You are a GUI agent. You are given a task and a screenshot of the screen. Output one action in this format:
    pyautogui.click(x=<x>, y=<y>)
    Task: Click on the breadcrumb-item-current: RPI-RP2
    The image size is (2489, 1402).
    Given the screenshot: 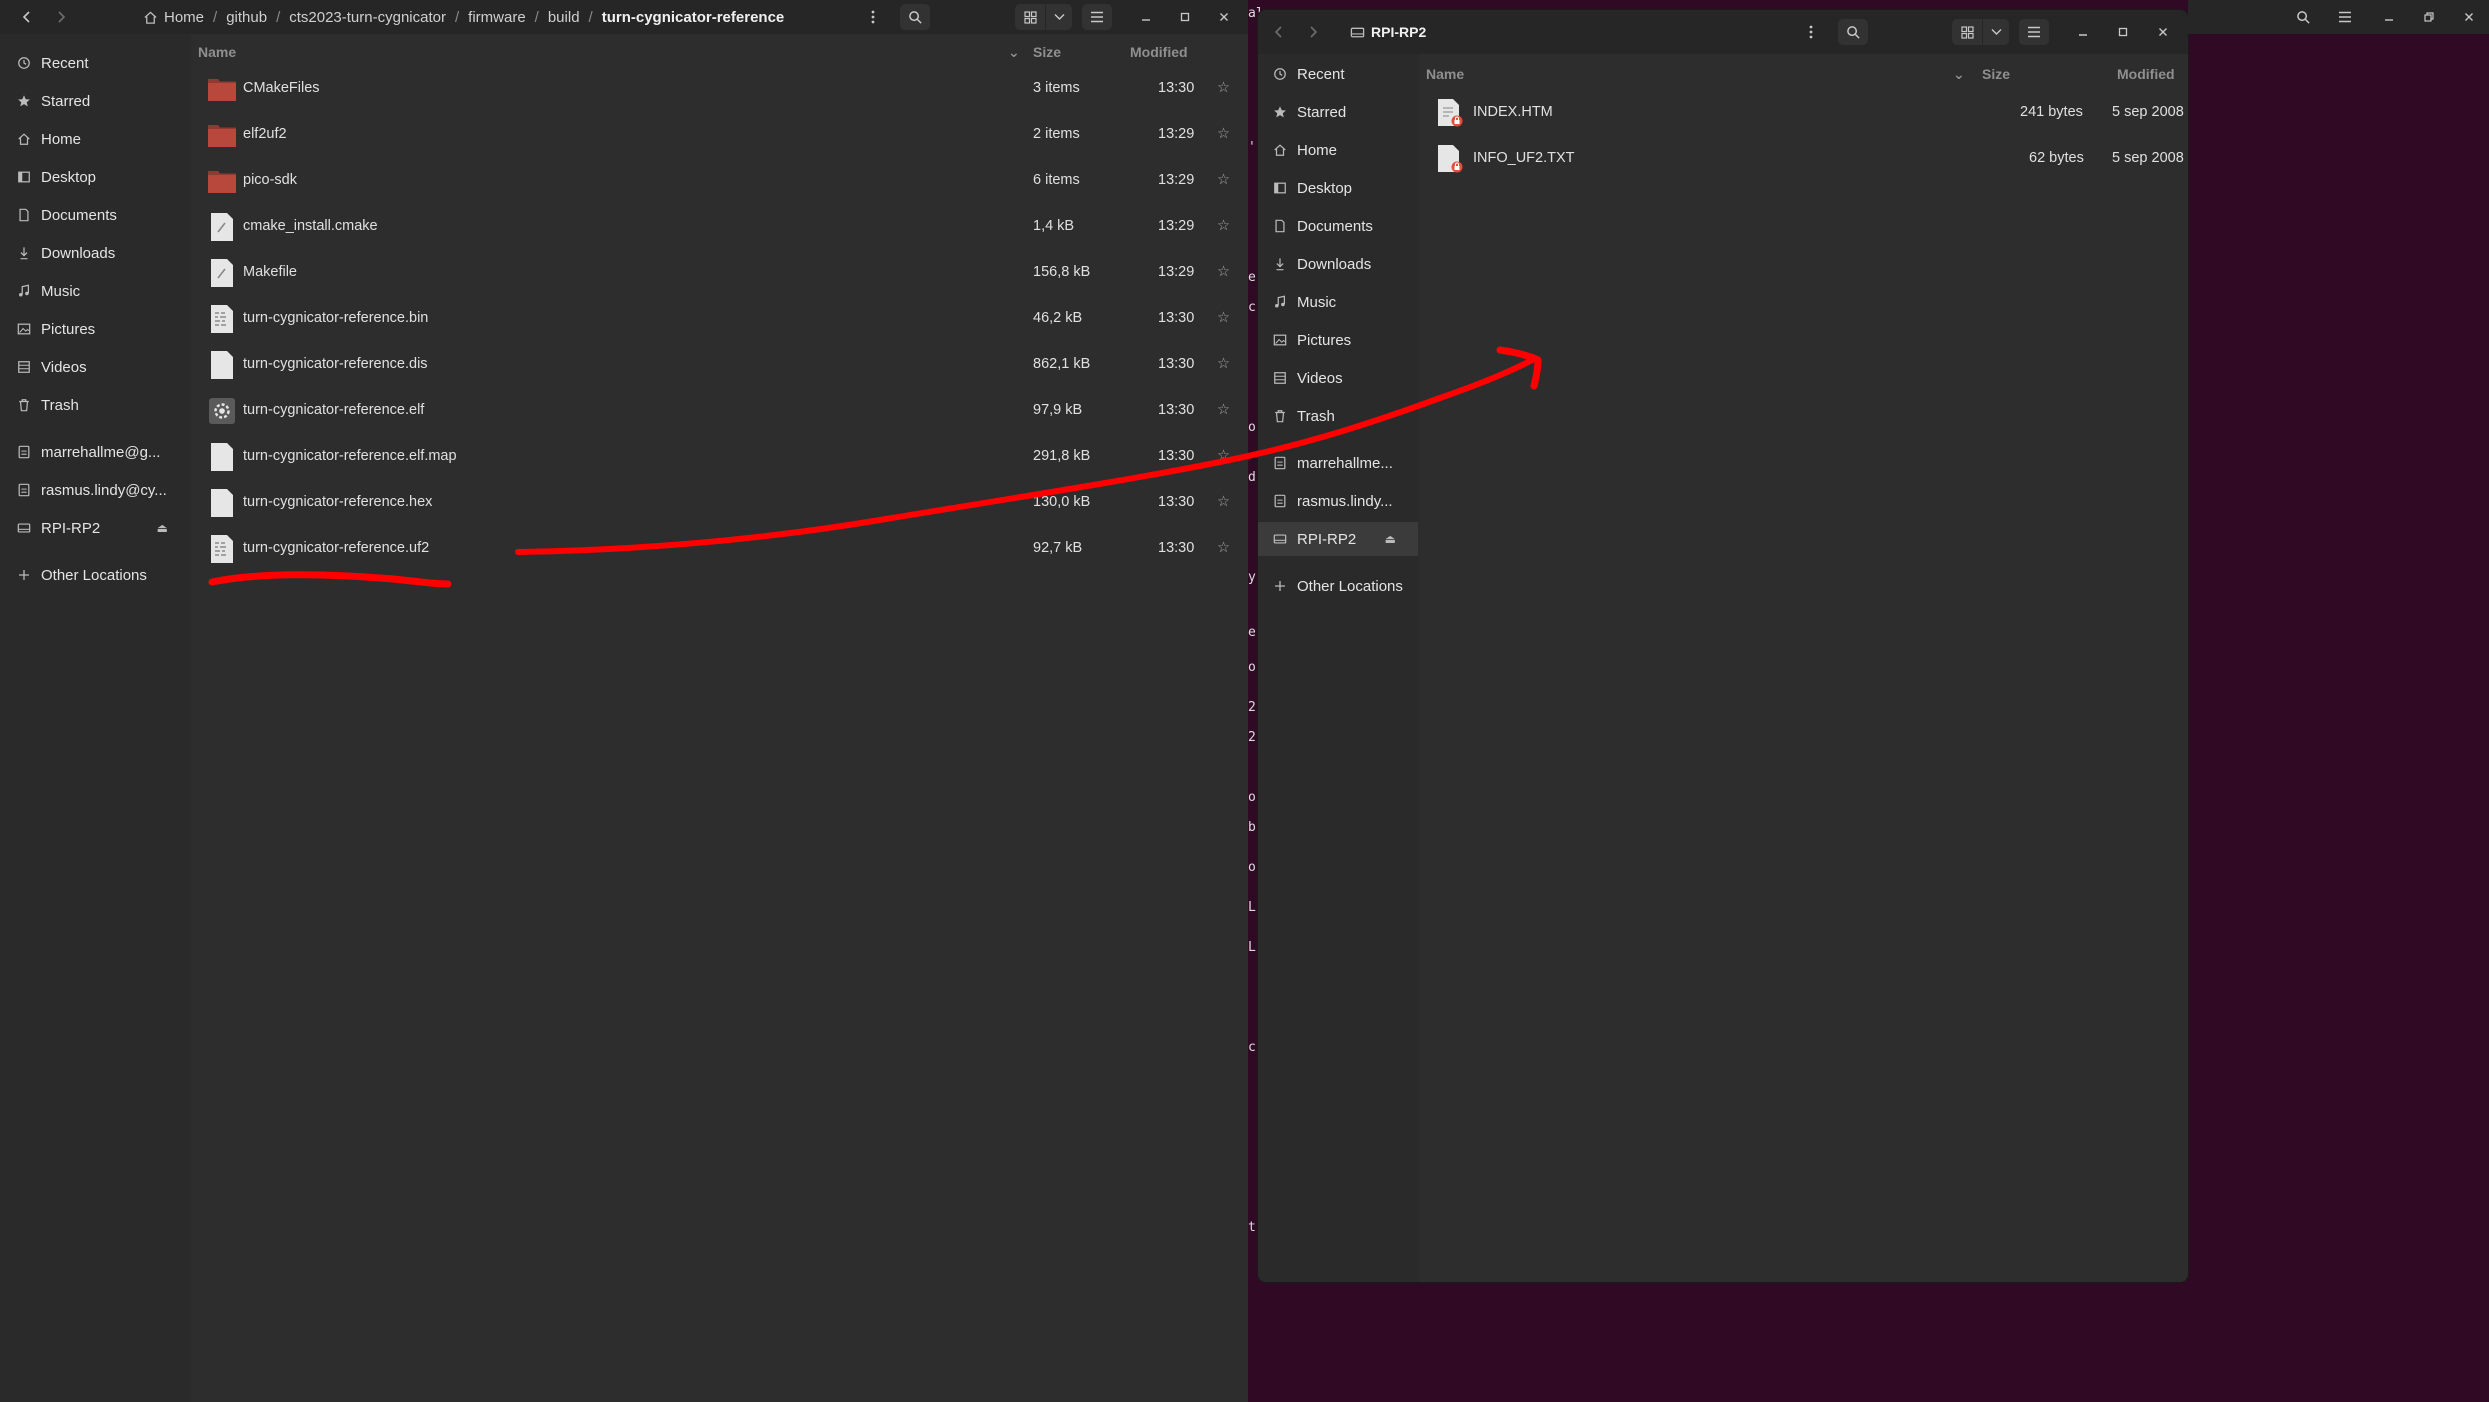 What is the action you would take?
    pyautogui.click(x=1398, y=32)
    